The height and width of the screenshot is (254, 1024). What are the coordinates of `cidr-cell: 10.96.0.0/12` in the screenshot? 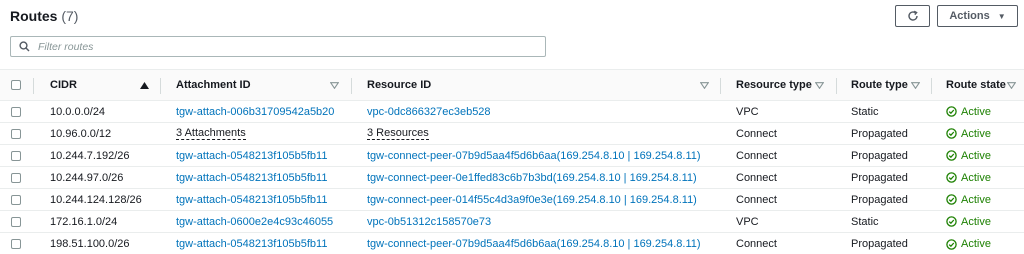 It's located at (81, 133).